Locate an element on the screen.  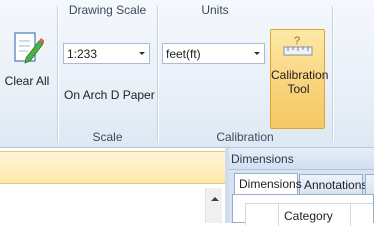
scroll-up-icon is located at coordinates (215, 199).